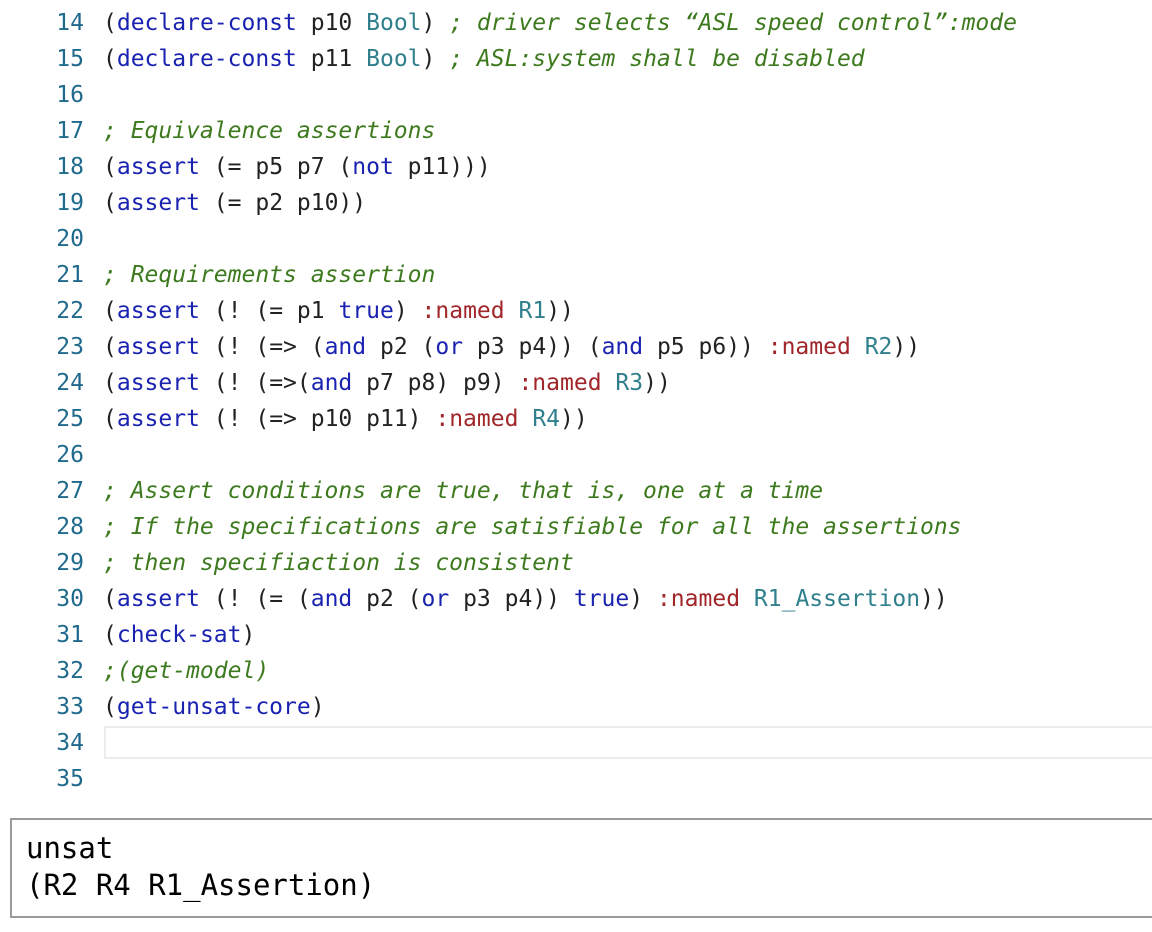 The width and height of the screenshot is (1152, 932). I want to click on code-line: 19 (assert (= p2 p10)), so click(576, 203).